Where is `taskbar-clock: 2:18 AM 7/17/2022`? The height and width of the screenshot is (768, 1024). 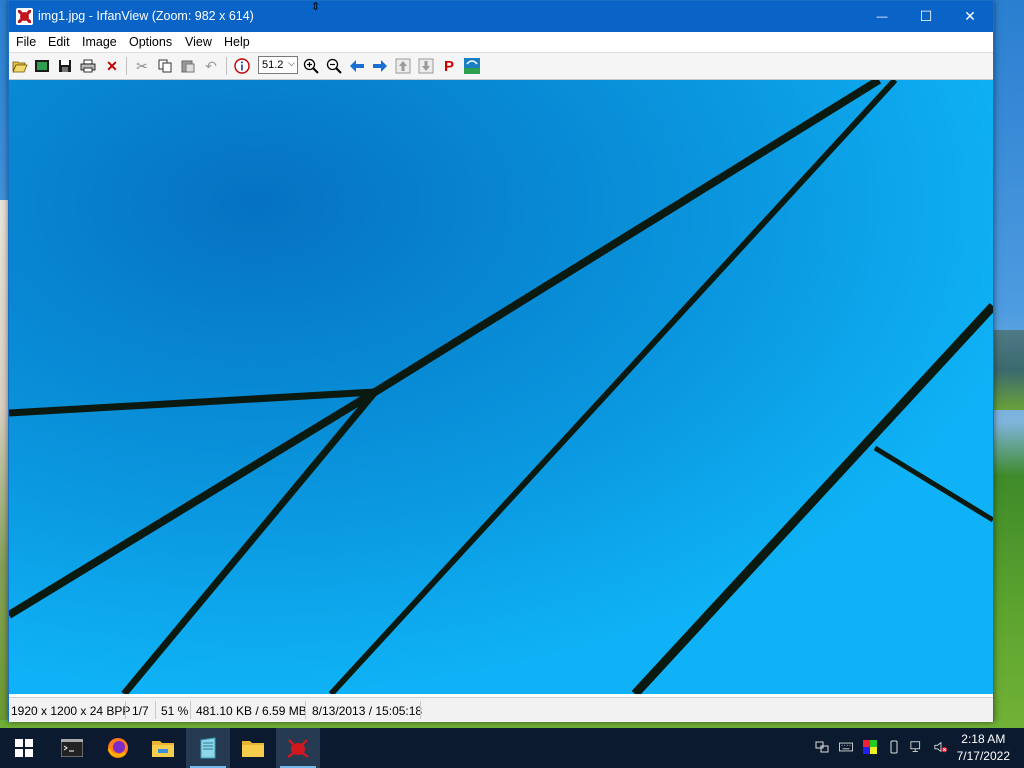 taskbar-clock: 2:18 AM 7/17/2022 is located at coordinates (983, 748).